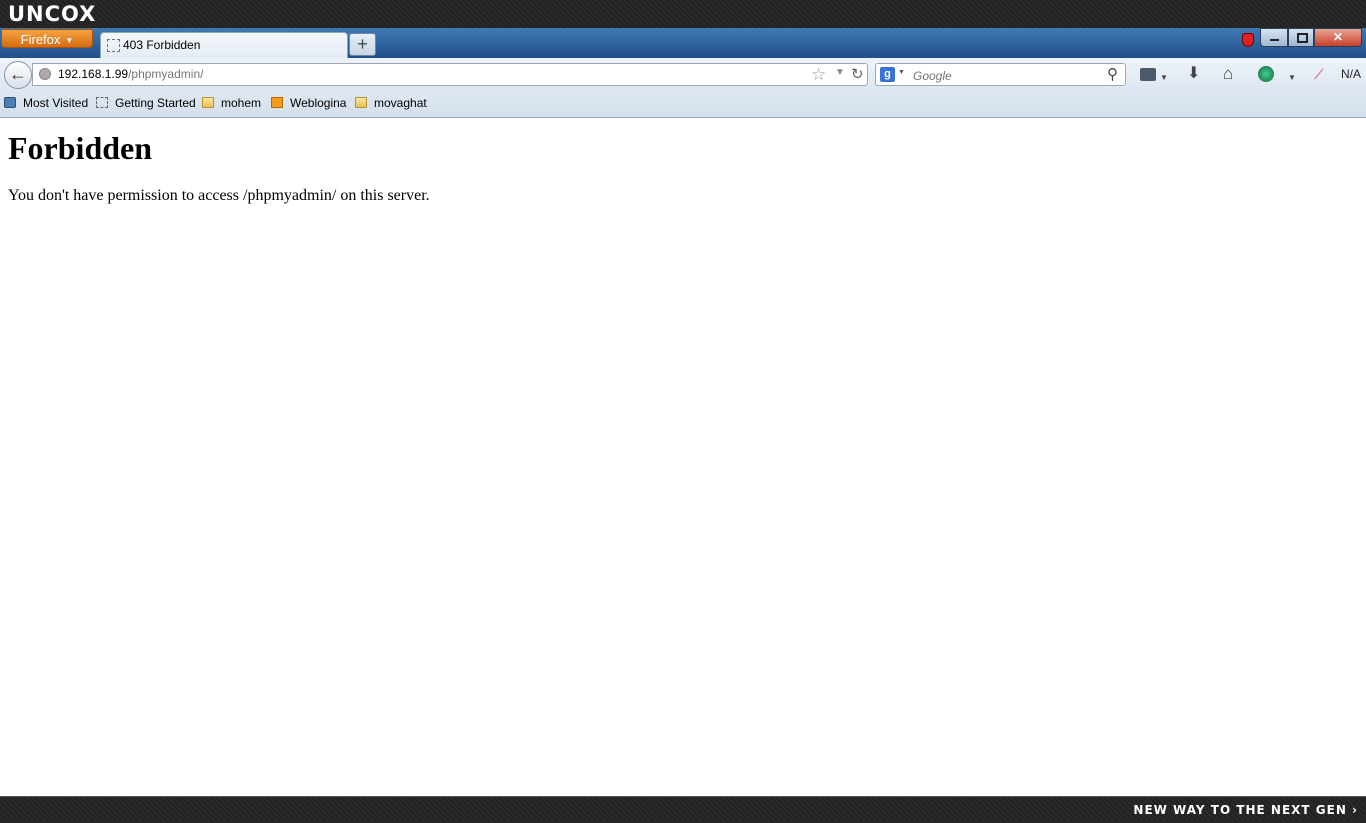 The image size is (1366, 823). Describe the element at coordinates (155, 103) in the screenshot. I see `bookmark-label: Getting Started` at that location.